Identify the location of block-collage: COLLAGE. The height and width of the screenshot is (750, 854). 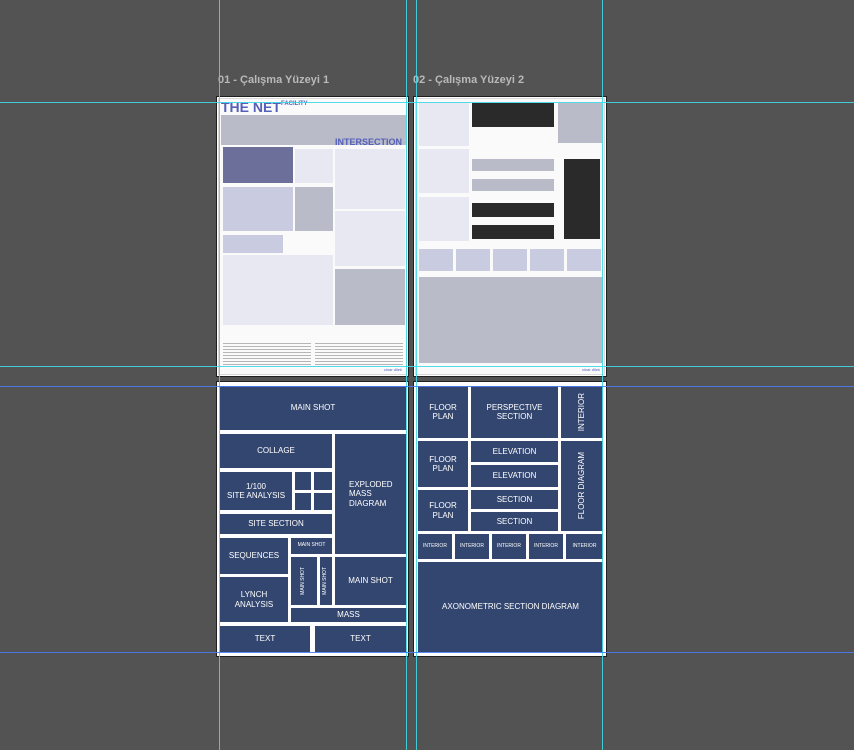
(276, 451).